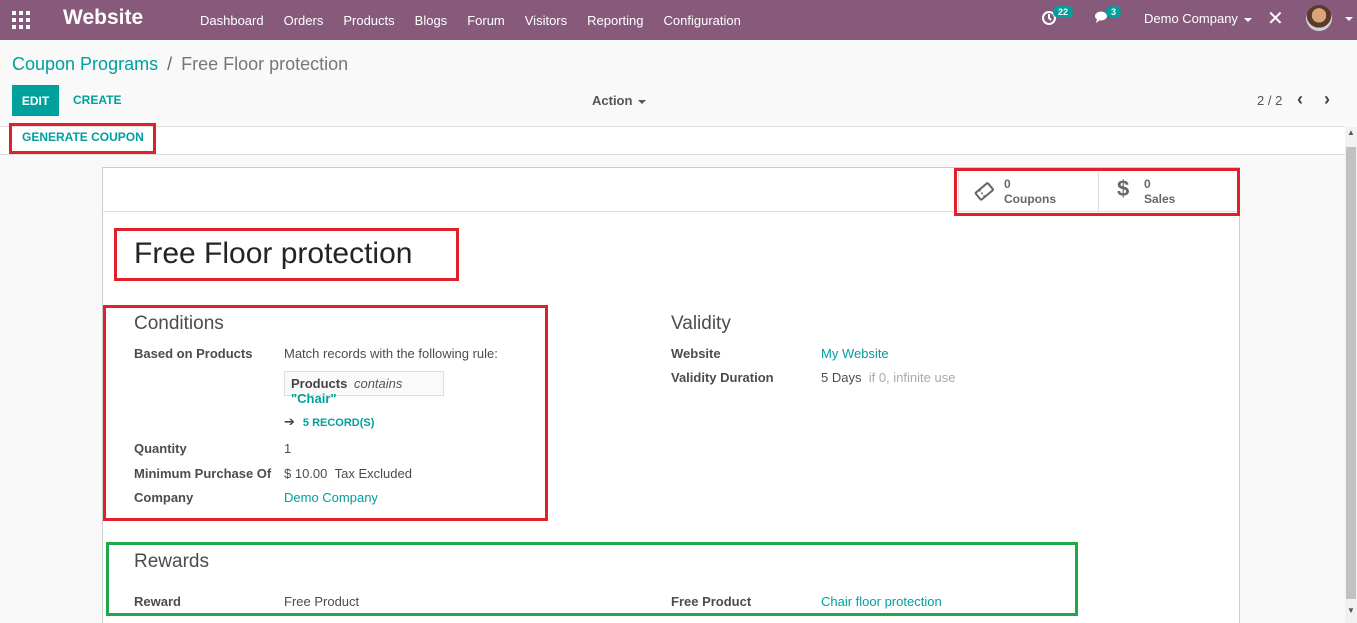 This screenshot has width=1357, height=623. Describe the element at coordinates (286, 254) in the screenshot. I see `highlight-title` at that location.